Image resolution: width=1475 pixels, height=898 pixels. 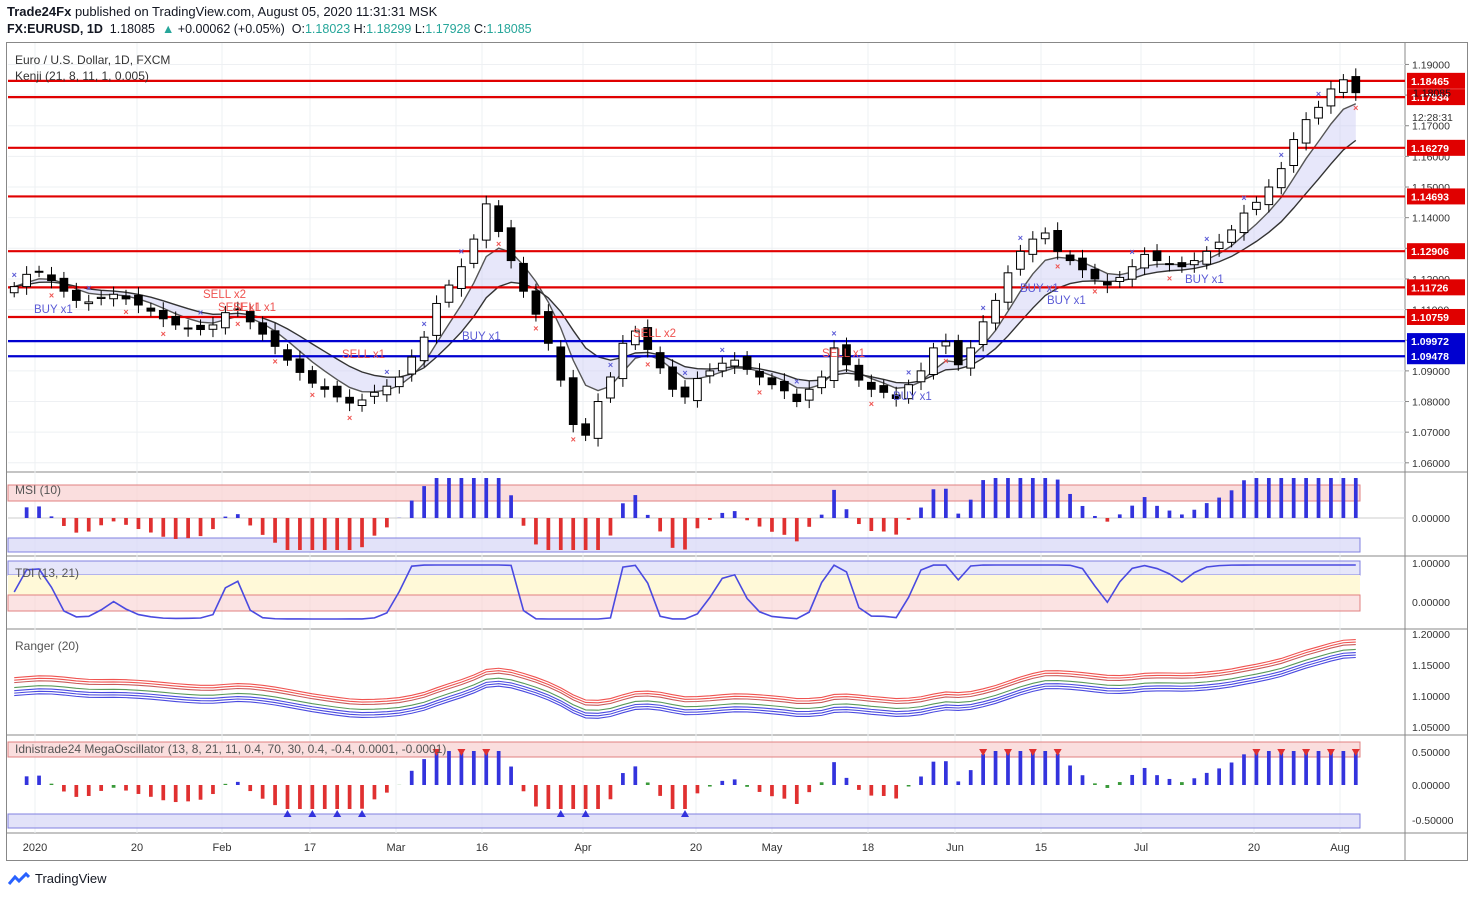 What do you see at coordinates (582, 848) in the screenshot?
I see `x-tick-label: Apr` at bounding box center [582, 848].